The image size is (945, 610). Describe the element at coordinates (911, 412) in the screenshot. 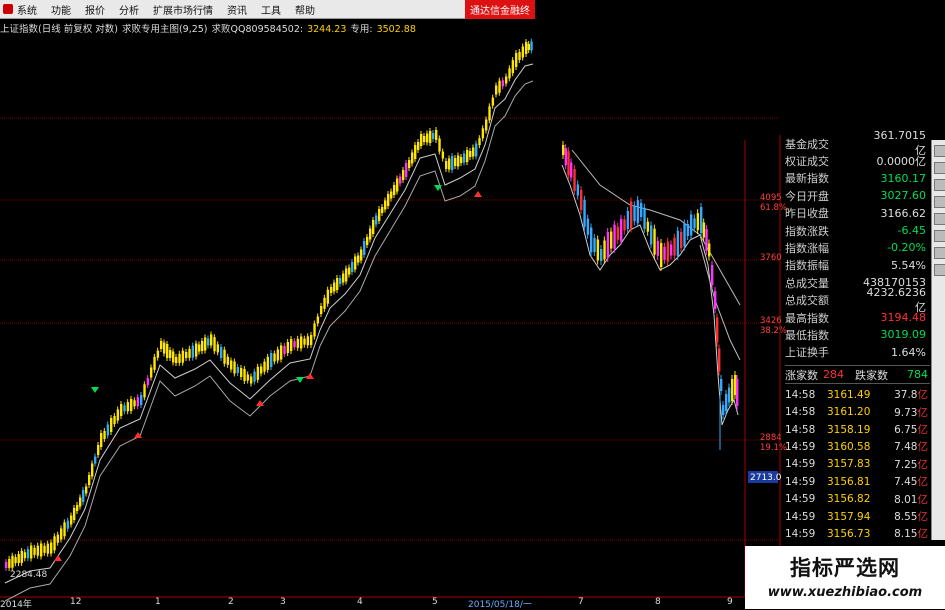

I see `tick-volume: 9.73亿` at that location.